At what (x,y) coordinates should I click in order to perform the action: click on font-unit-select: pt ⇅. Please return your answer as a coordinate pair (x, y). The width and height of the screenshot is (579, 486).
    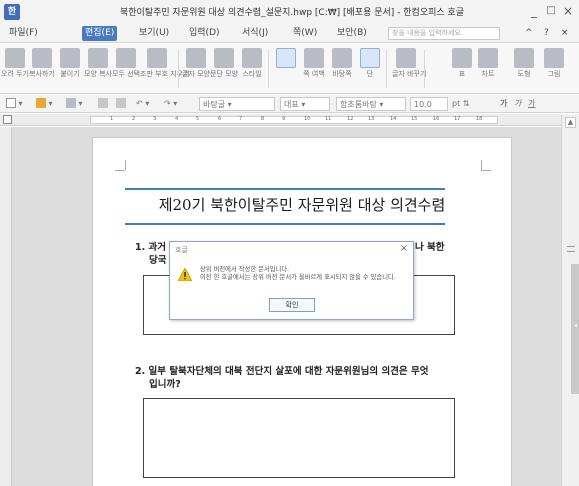
    Looking at the image, I should click on (460, 104).